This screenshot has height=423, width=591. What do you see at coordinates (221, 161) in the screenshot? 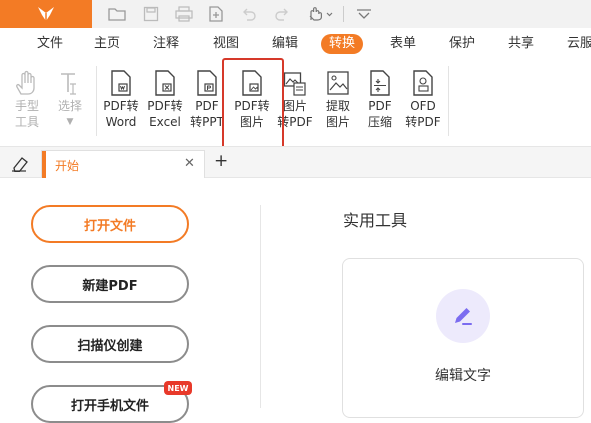
I see `add-tab-button: +` at bounding box center [221, 161].